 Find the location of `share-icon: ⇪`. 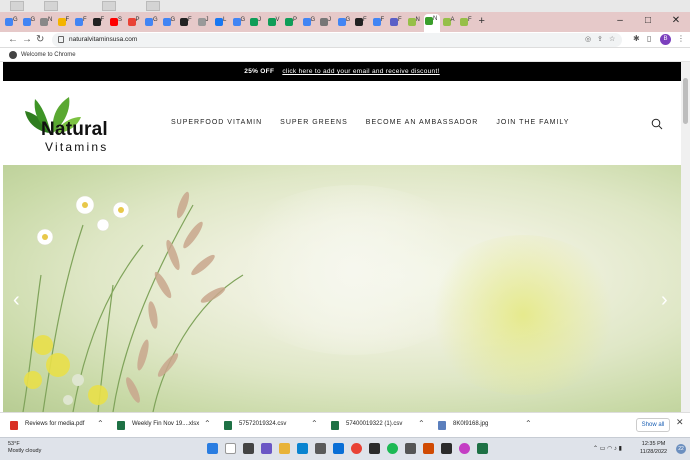

share-icon: ⇪ is located at coordinates (600, 39).